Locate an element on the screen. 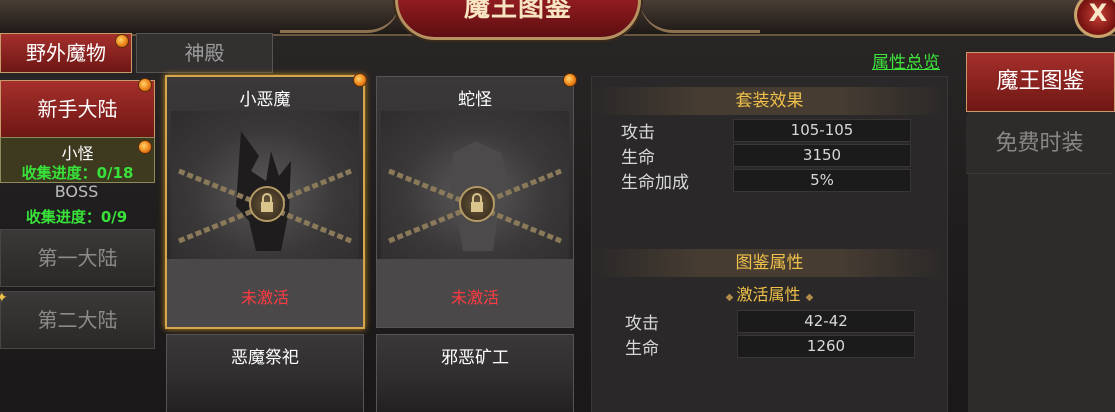  stat-value: 1260 is located at coordinates (826, 346).